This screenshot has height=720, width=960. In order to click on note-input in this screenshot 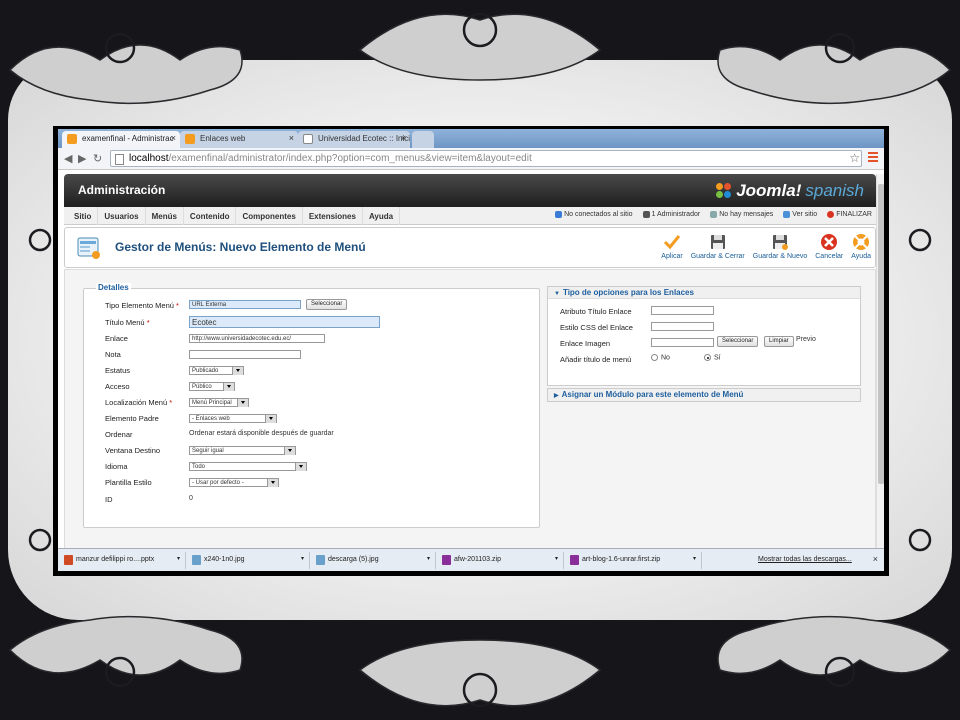, I will do `click(245, 354)`.